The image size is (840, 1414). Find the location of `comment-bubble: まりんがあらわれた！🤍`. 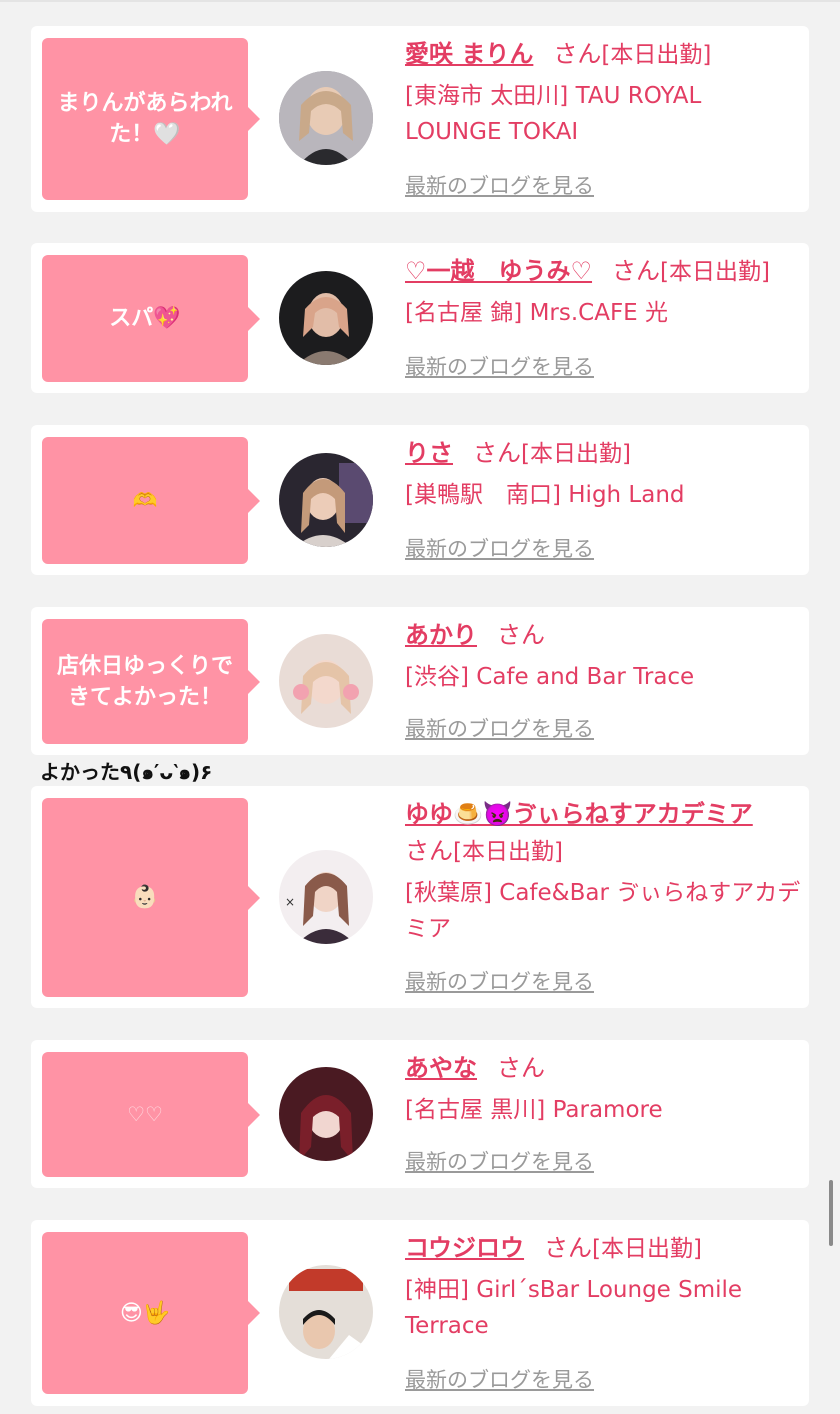

comment-bubble: まりんがあらわれた！🤍 is located at coordinates (151, 119).